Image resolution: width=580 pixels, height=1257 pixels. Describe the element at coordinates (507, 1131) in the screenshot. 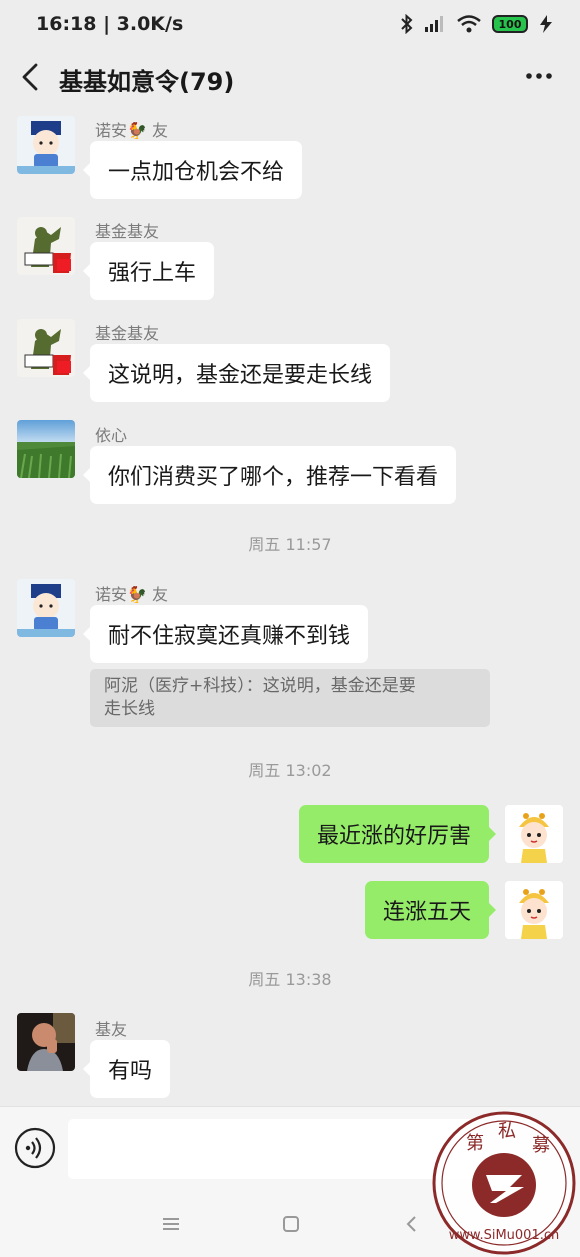

I see `watermark-char: 私` at that location.